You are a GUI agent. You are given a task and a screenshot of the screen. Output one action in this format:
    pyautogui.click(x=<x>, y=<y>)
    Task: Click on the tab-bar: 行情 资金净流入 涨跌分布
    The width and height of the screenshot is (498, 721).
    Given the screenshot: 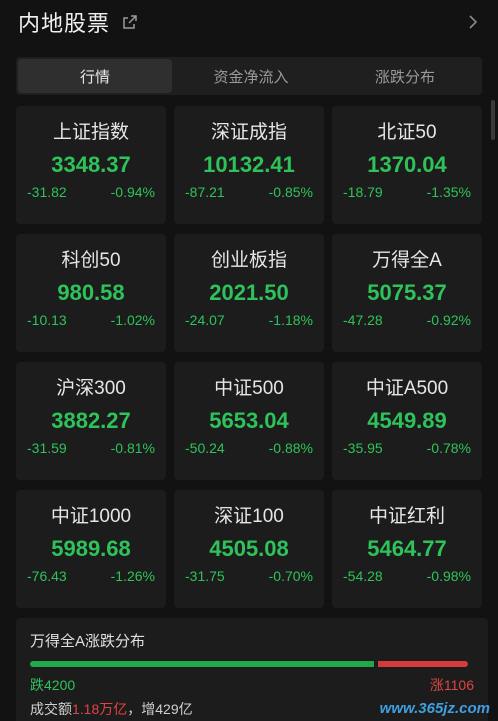 What is the action you would take?
    pyautogui.click(x=249, y=76)
    